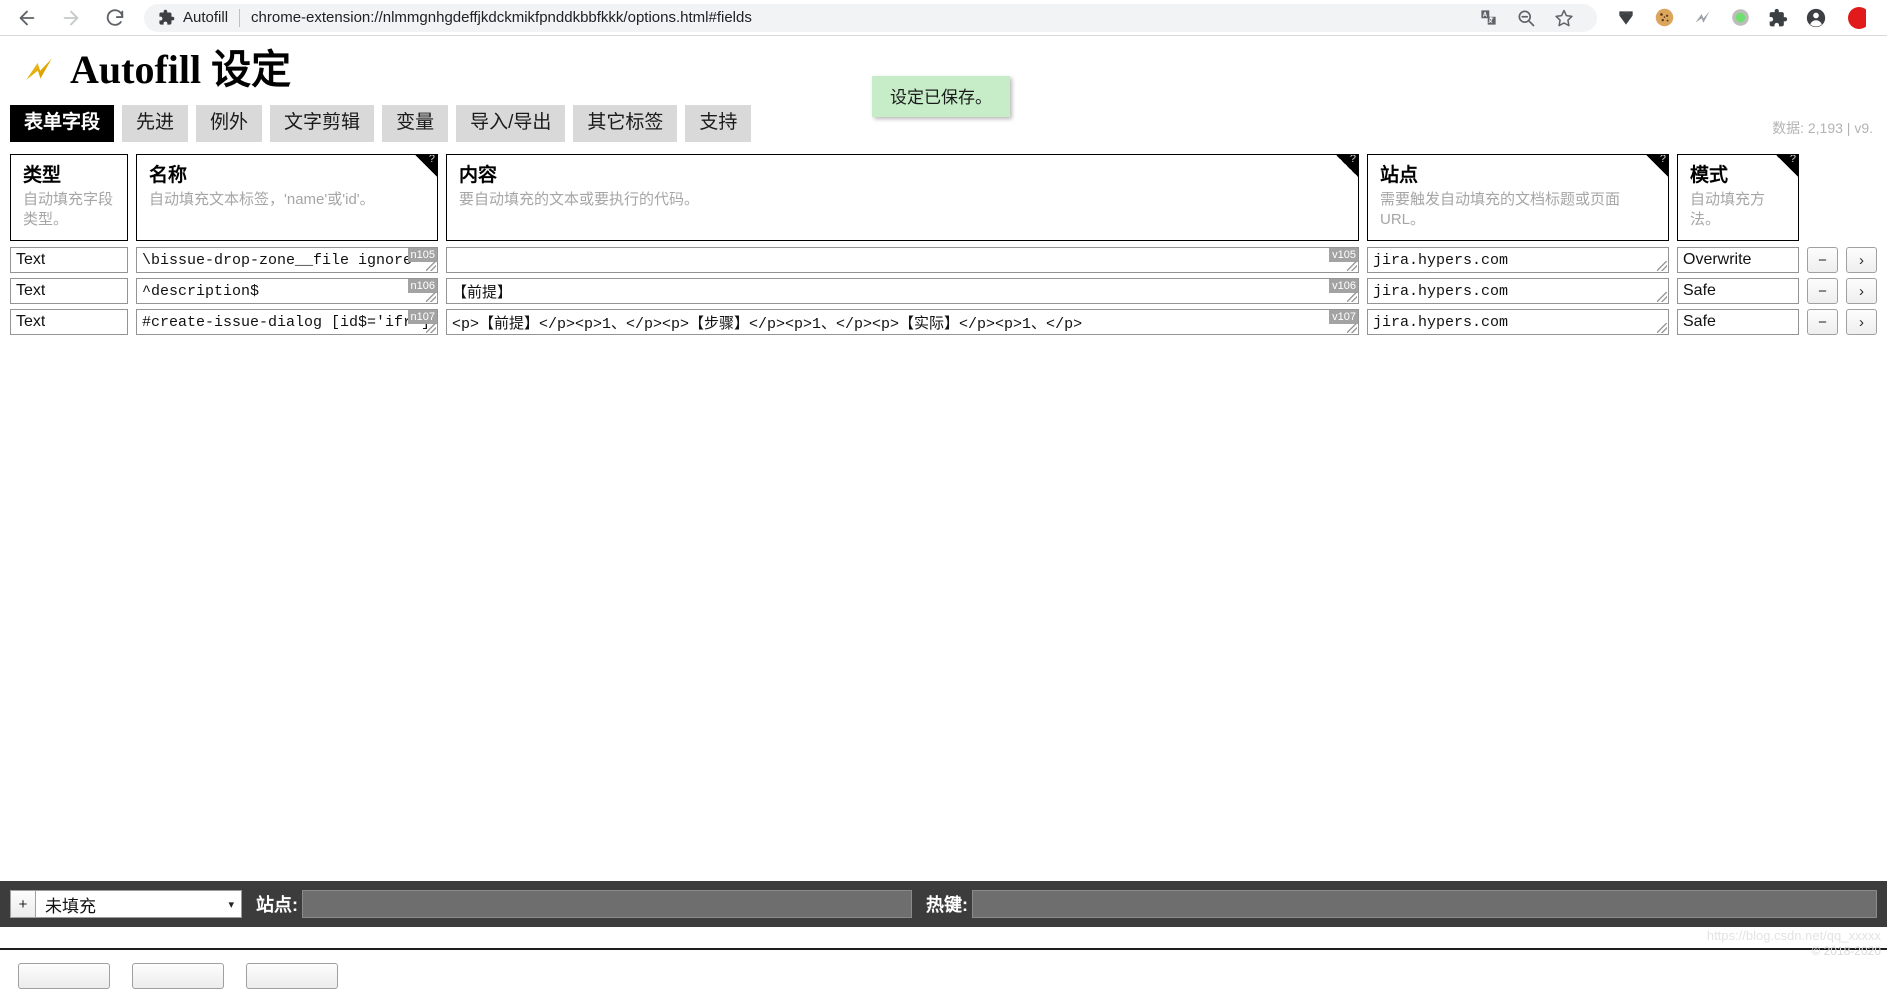 This screenshot has height=989, width=1887. Describe the element at coordinates (422, 317) in the screenshot. I see `row-name-id-badge: n107` at that location.